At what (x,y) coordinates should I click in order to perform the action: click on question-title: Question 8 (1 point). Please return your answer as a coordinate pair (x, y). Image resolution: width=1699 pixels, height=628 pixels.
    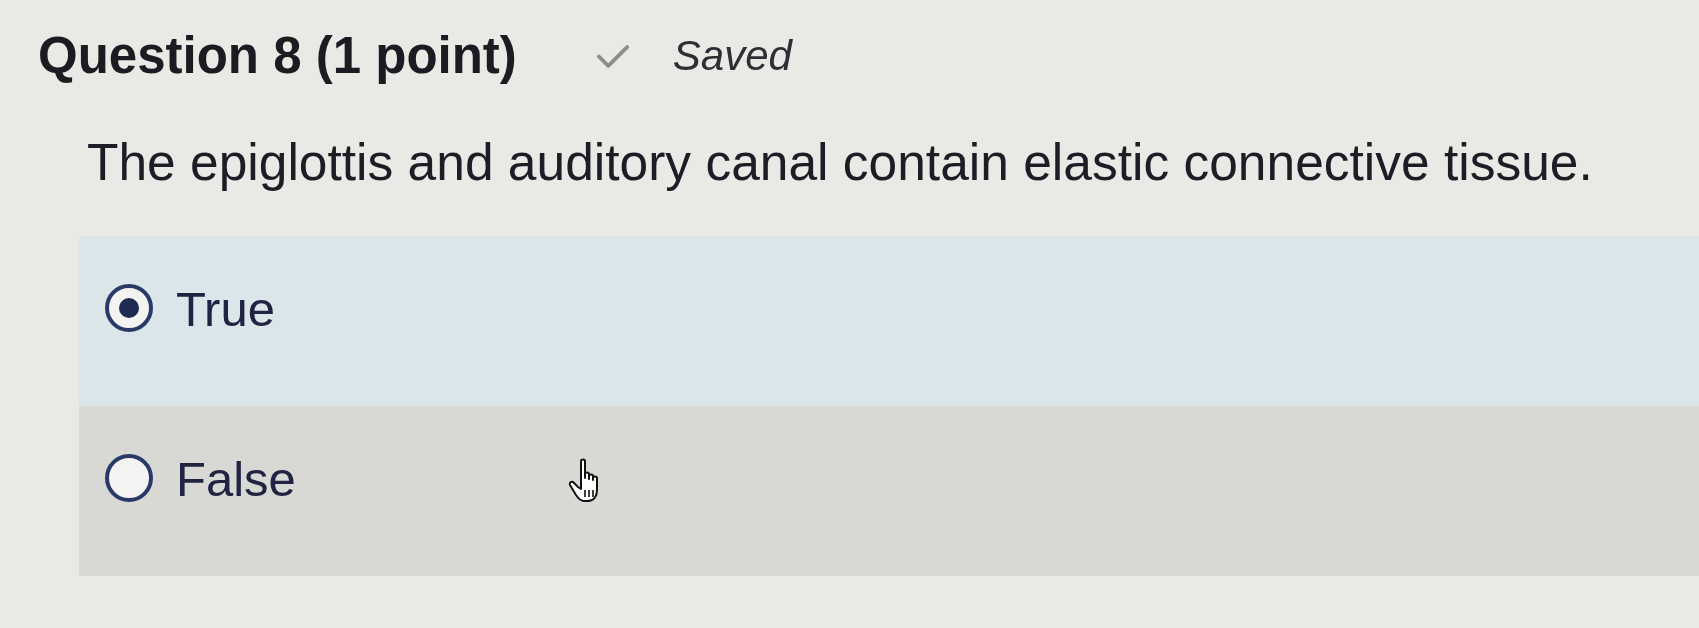
    Looking at the image, I should click on (277, 56).